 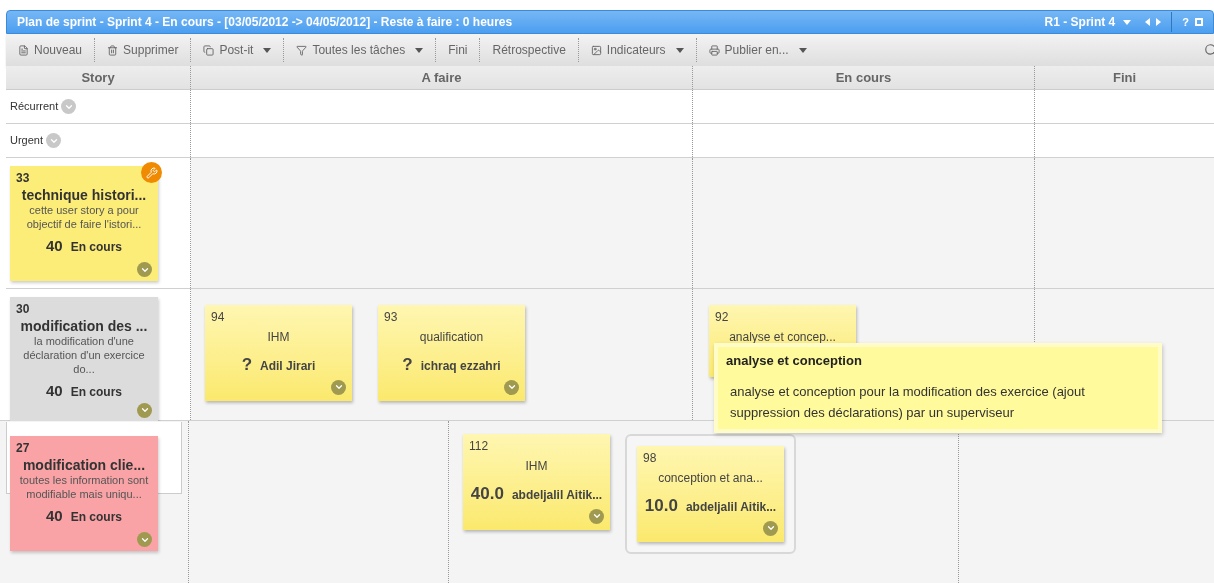 I want to click on maximize-icon, so click(x=1199, y=22).